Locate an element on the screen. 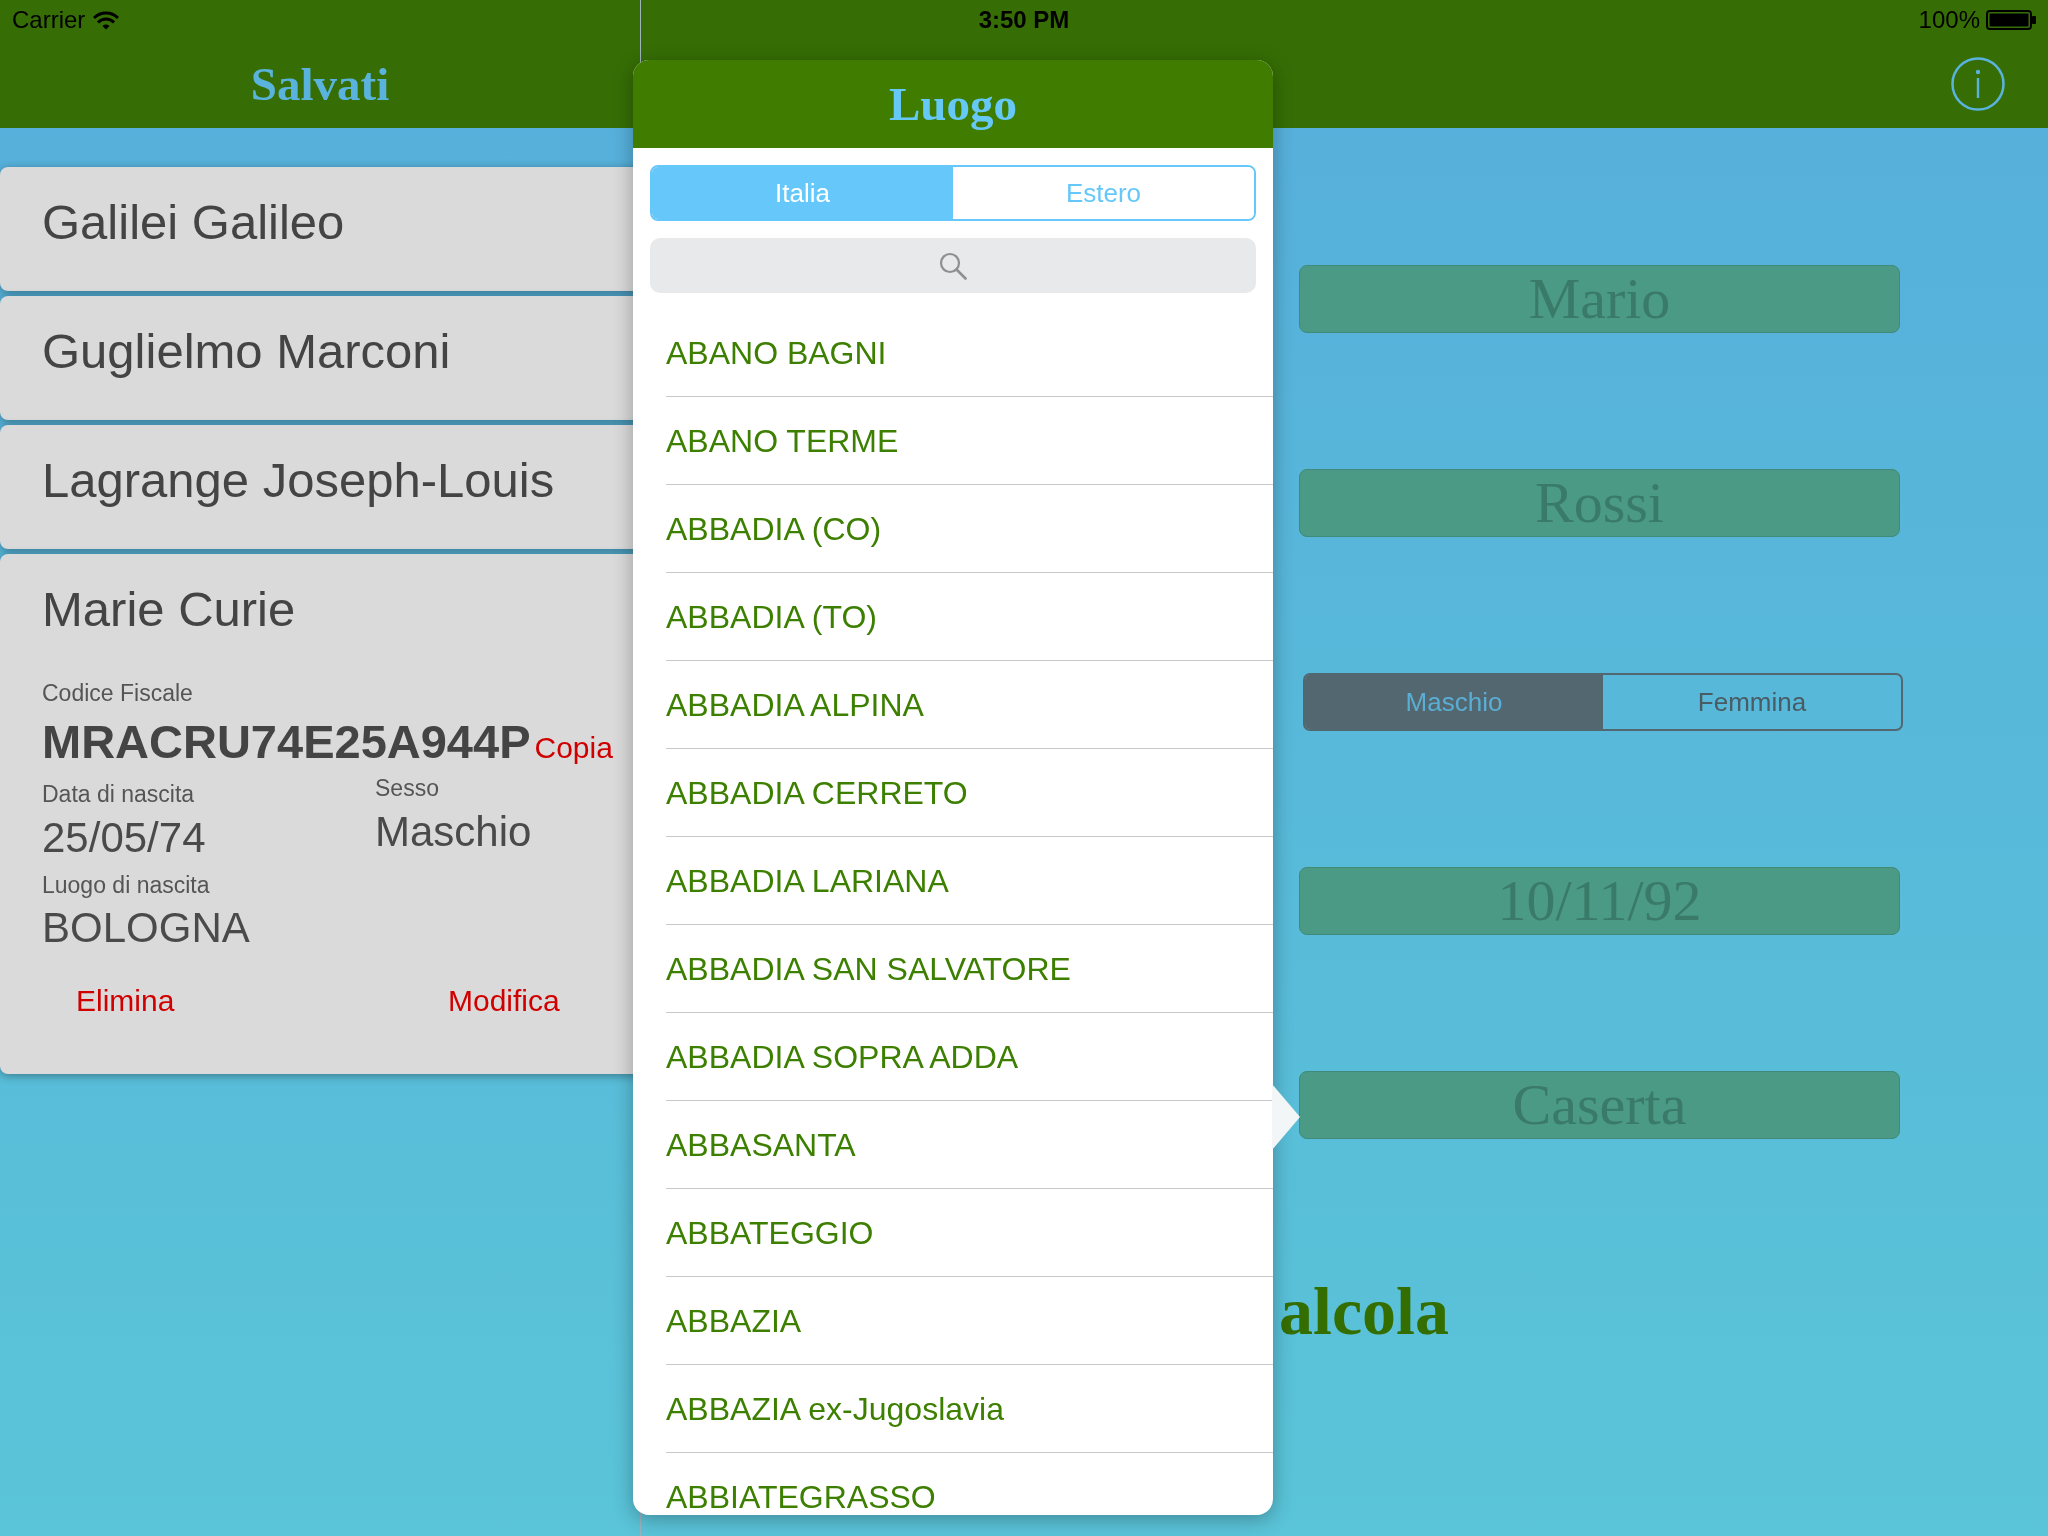  list-item: ABBADIA (CO) is located at coordinates (969, 529).